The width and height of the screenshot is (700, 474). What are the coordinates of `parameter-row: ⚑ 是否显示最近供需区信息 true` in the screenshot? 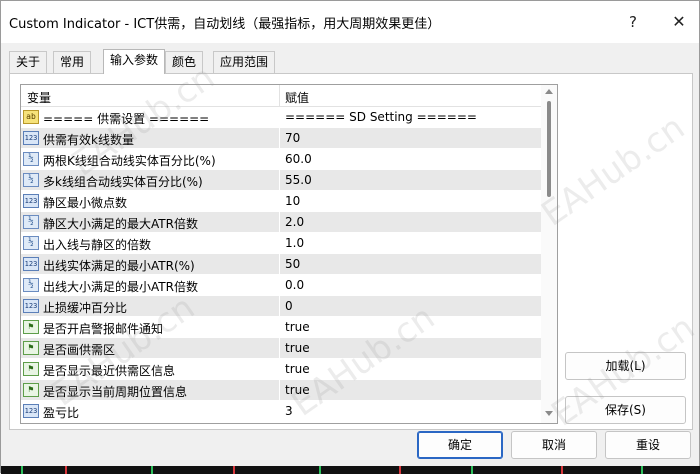 It's located at (281, 369).